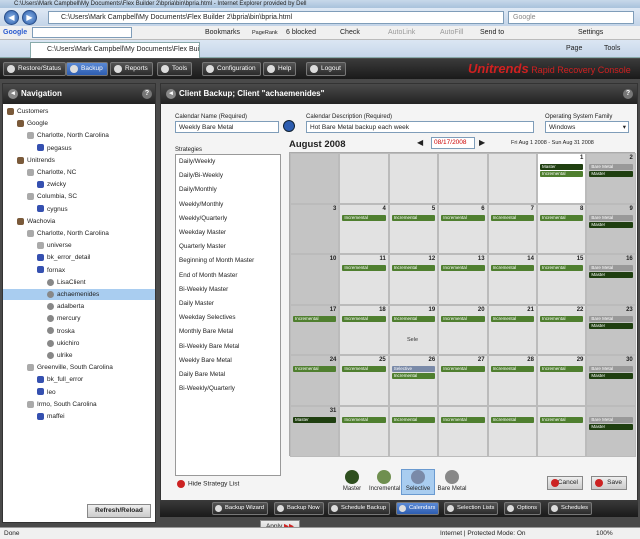 Image resolution: width=640 pixels, height=539 pixels. What do you see at coordinates (206, 331) in the screenshot?
I see `strategy-item: Monthly Bare Metal` at bounding box center [206, 331].